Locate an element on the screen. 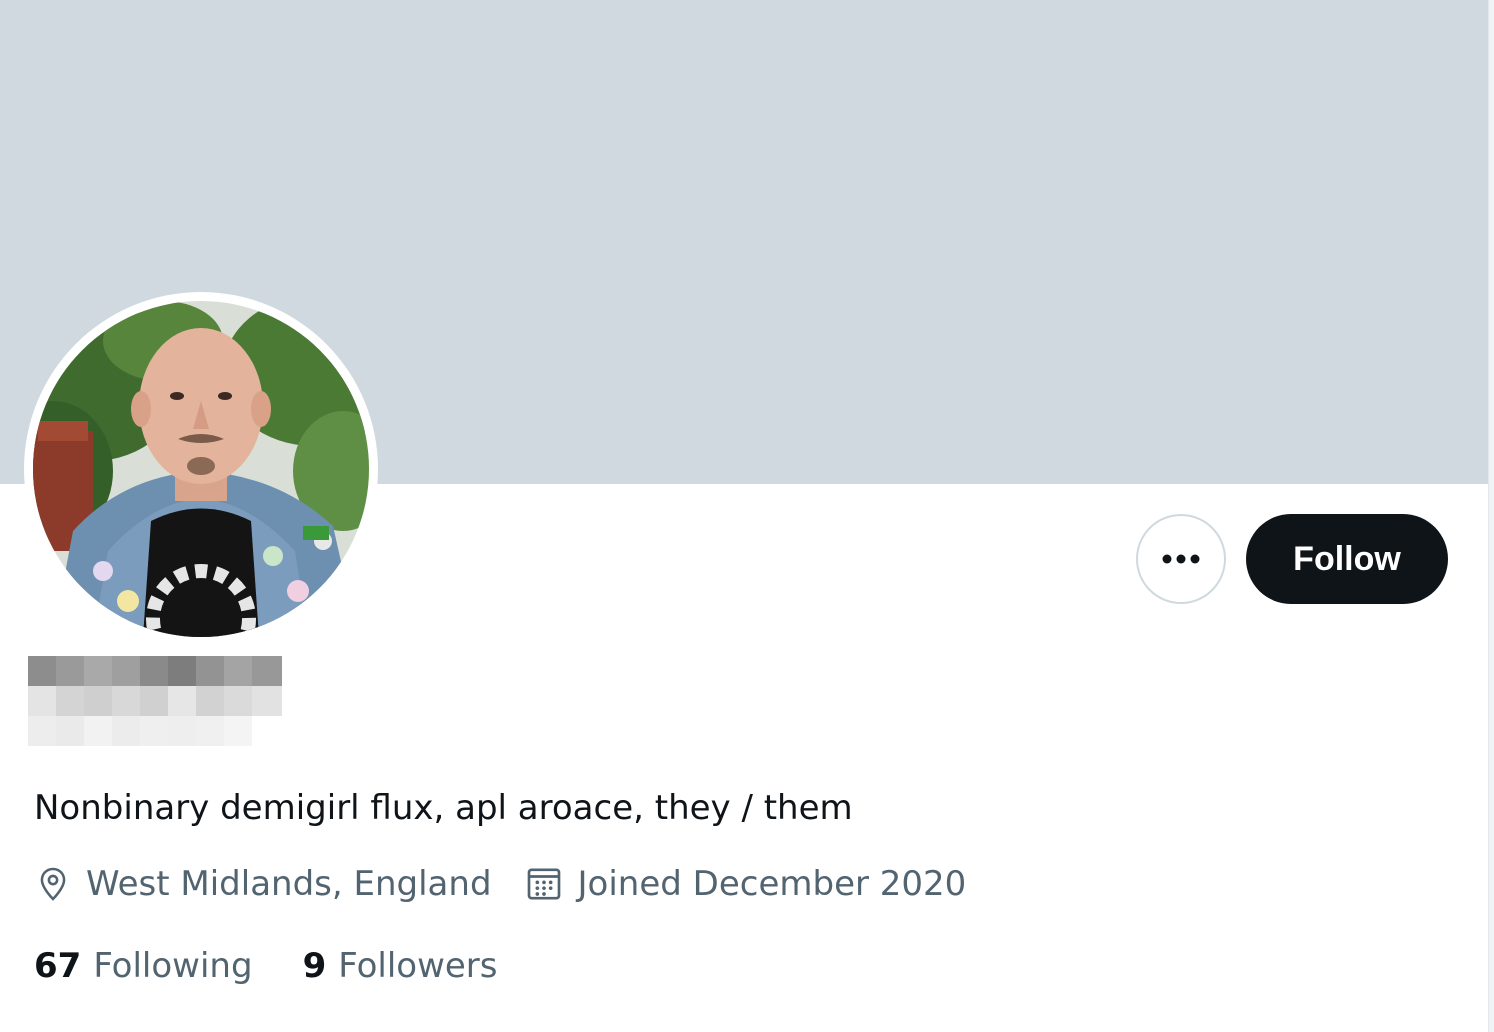 The height and width of the screenshot is (1032, 1494). joined-item: Joined December 2020 is located at coordinates (745, 884).